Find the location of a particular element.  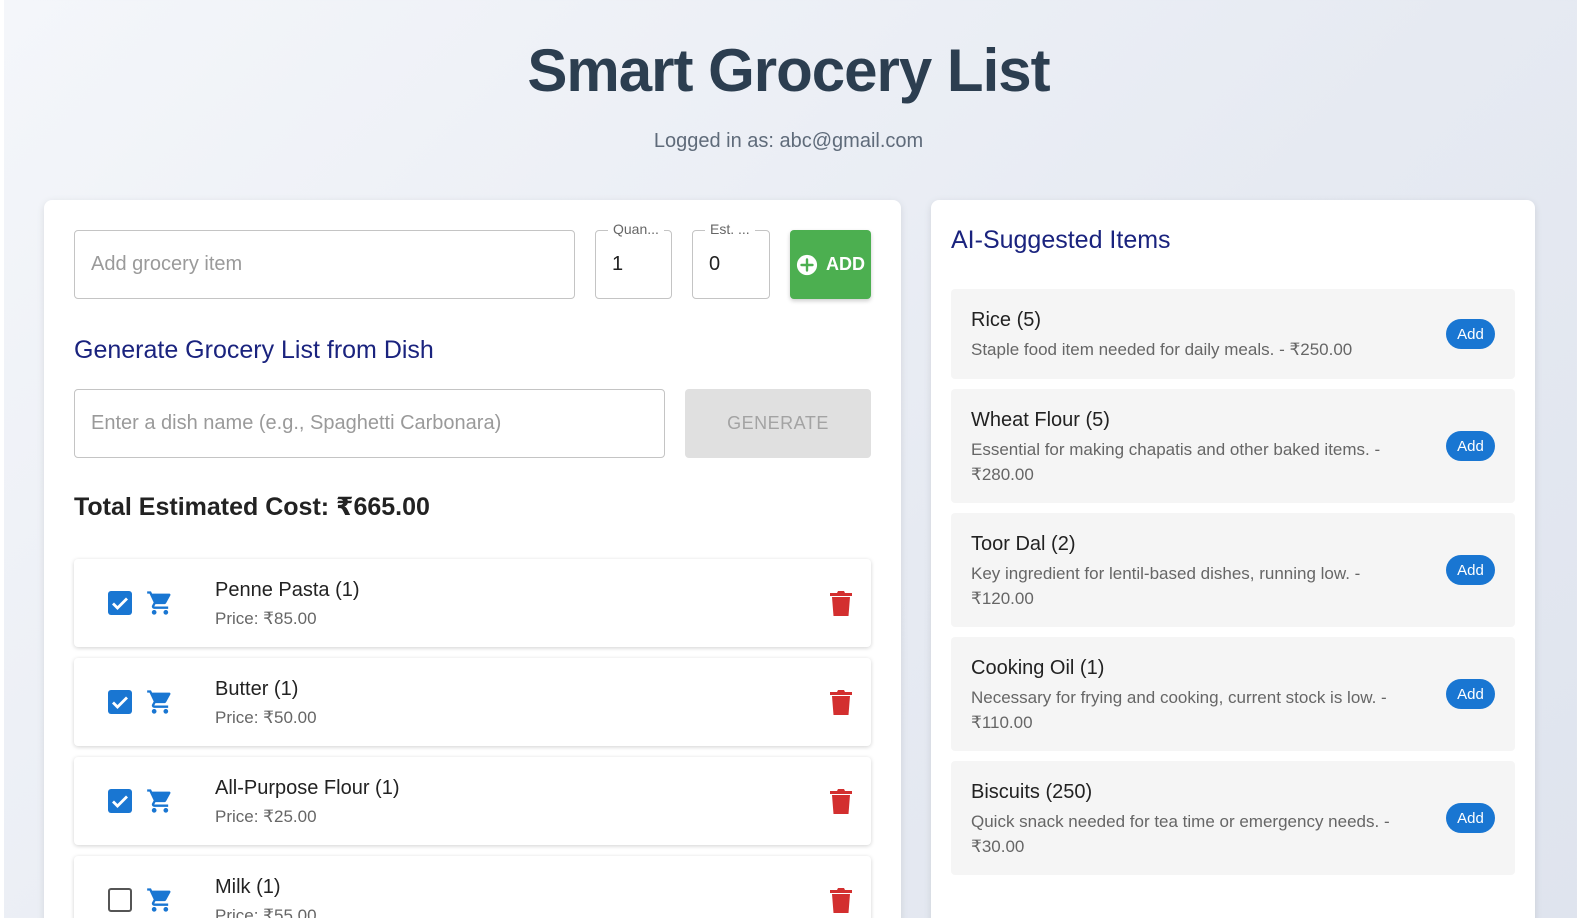

item-name-field is located at coordinates (324, 264).